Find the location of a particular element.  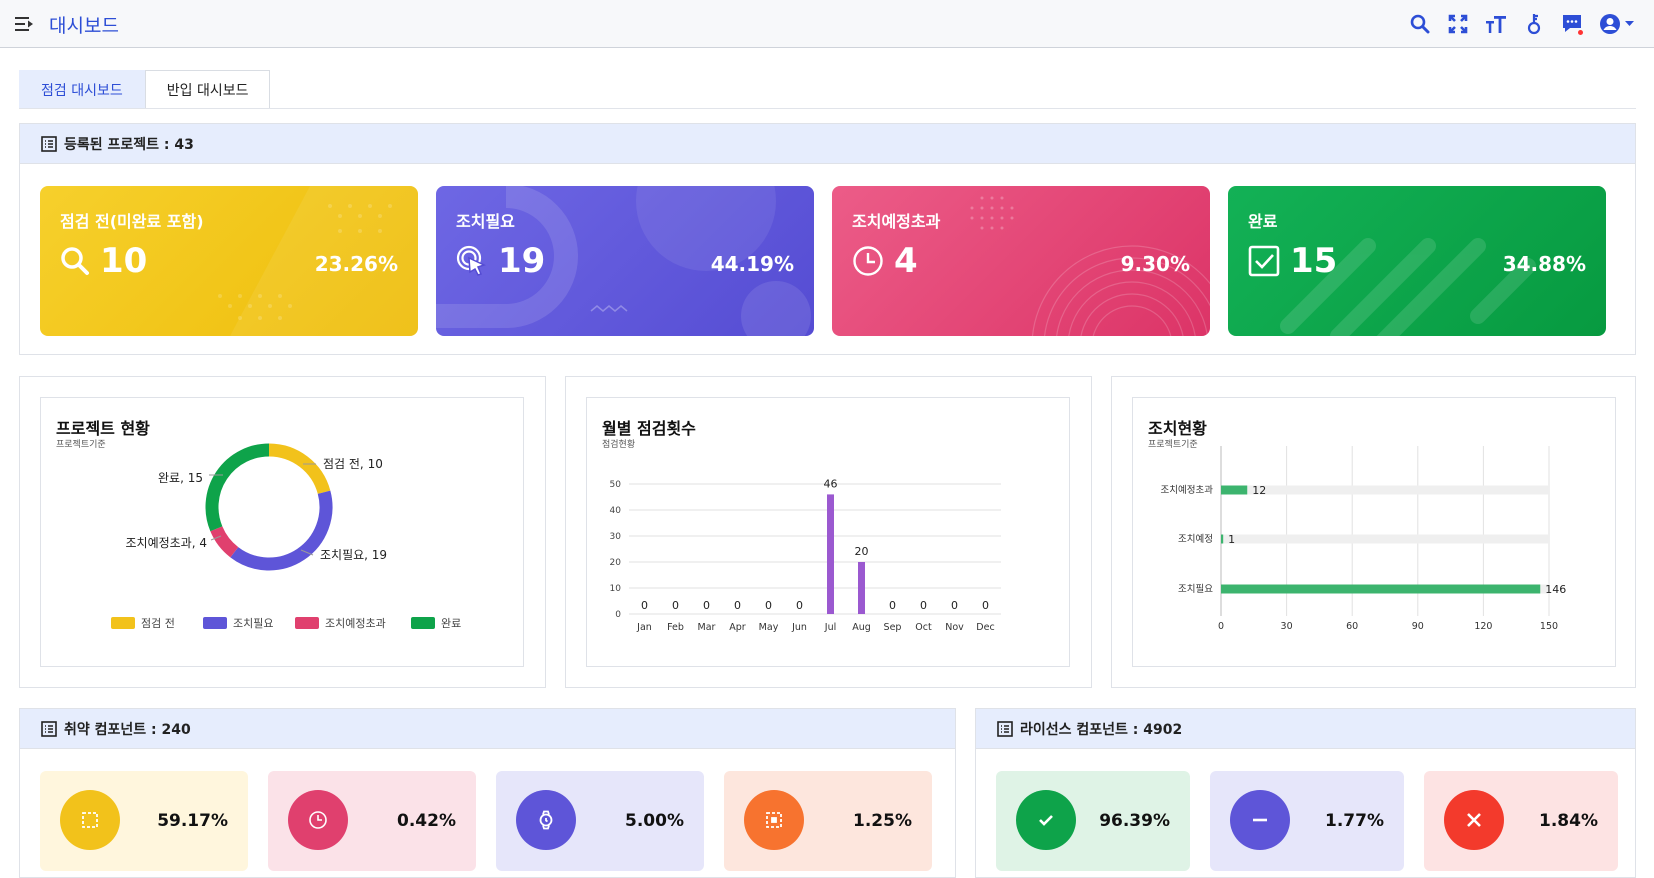

card-value: 0.42% is located at coordinates (426, 821).